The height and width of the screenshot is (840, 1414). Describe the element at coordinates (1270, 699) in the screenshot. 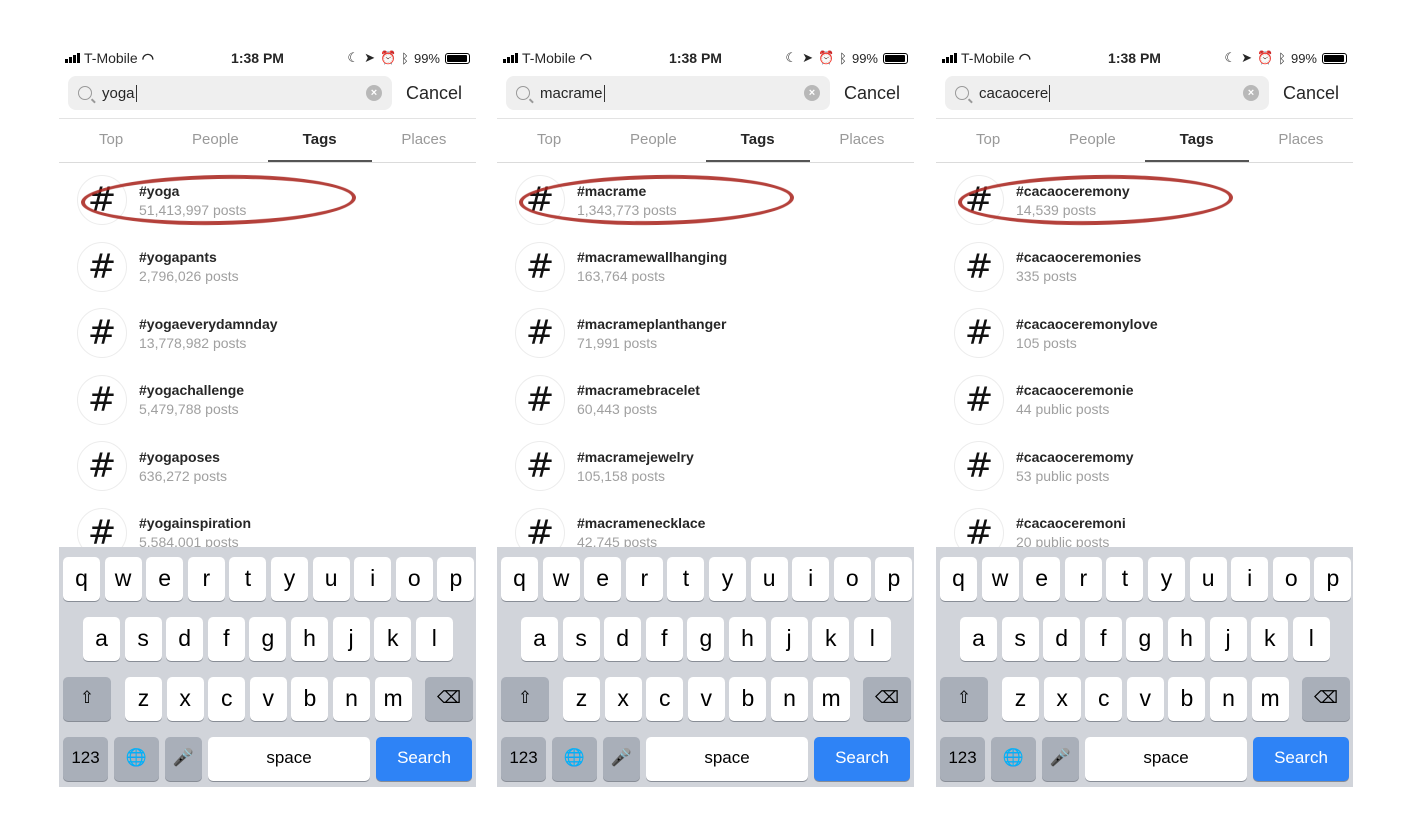

I see `key-m: m` at that location.